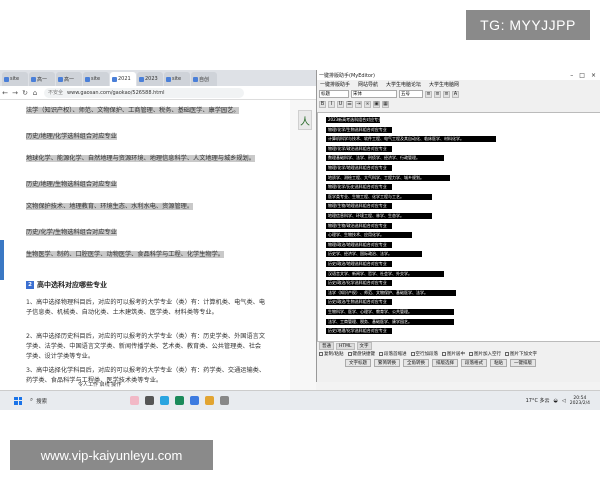  Describe the element at coordinates (361, 354) in the screenshot. I see `editor-option-checkbox: 键盘快捷键` at that location.